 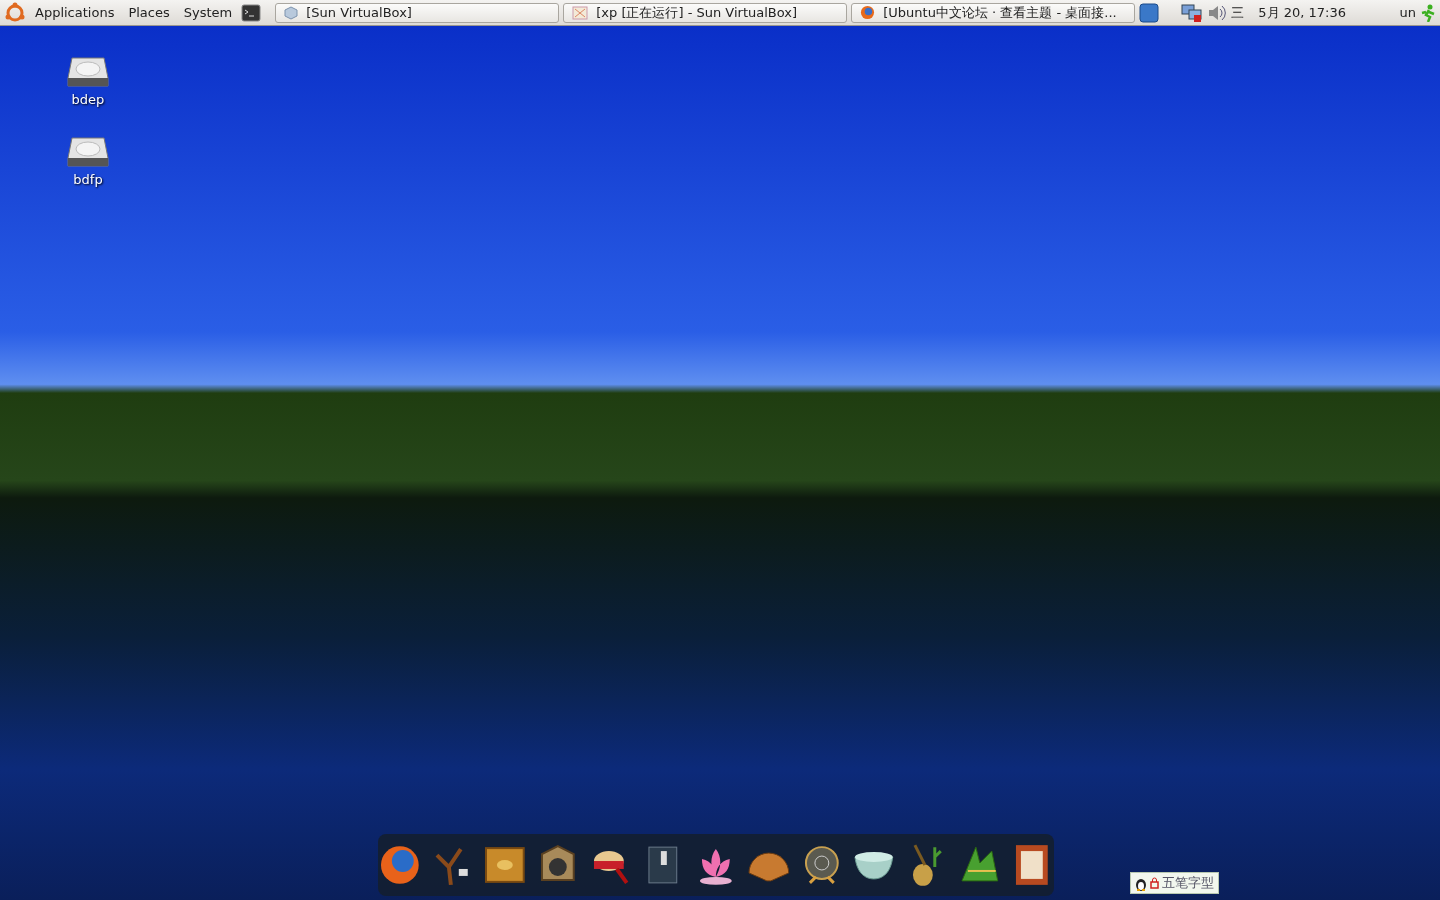 What do you see at coordinates (1188, 883) in the screenshot?
I see `input-method-label: 五笔字型` at bounding box center [1188, 883].